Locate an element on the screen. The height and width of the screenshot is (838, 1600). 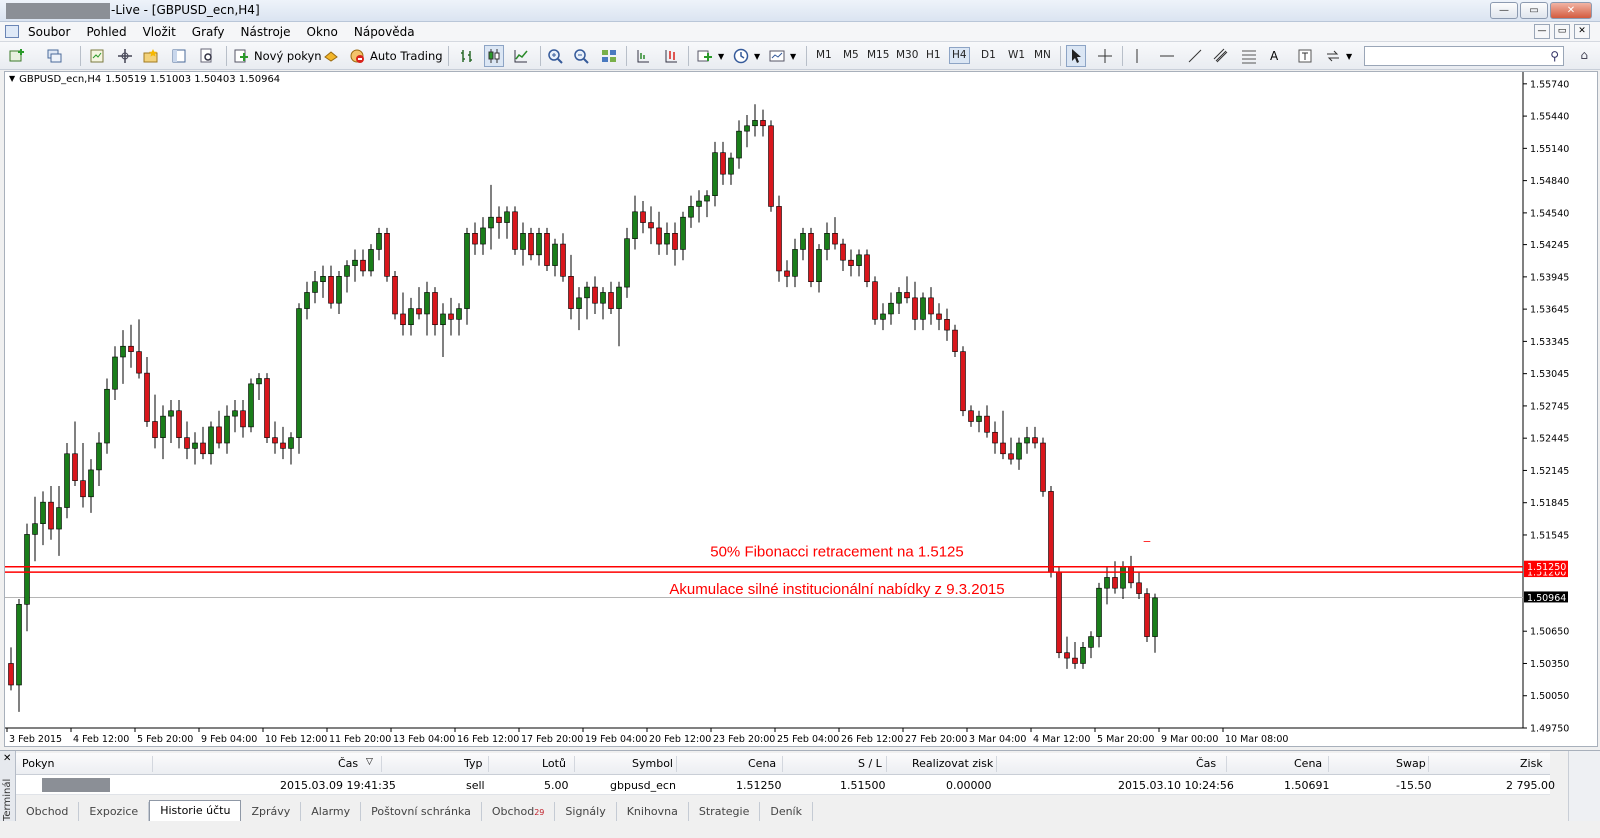
time-tick-label: 9 Feb 04:00 is located at coordinates (229, 739).